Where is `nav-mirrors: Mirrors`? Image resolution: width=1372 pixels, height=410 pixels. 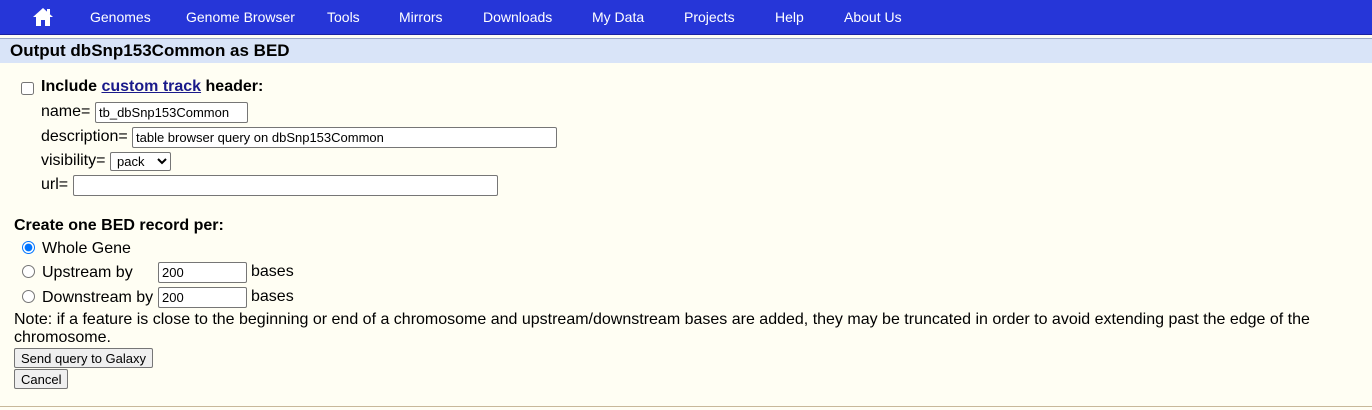
nav-mirrors: Mirrors is located at coordinates (421, 17).